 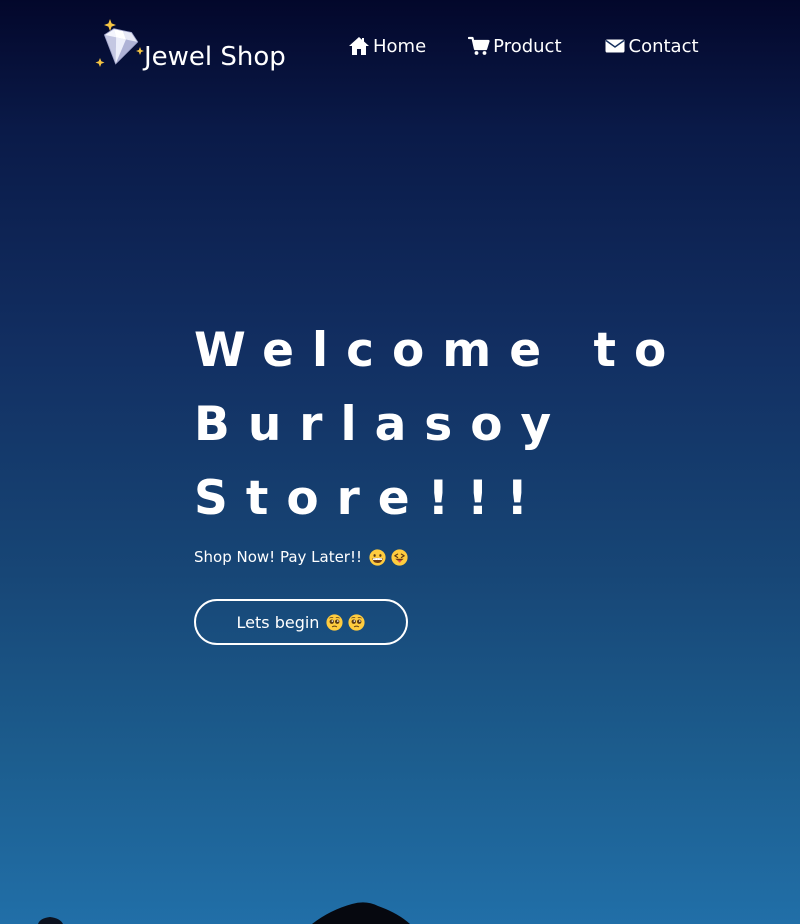 What do you see at coordinates (377, 557) in the screenshot?
I see `grinning-face-emoji` at bounding box center [377, 557].